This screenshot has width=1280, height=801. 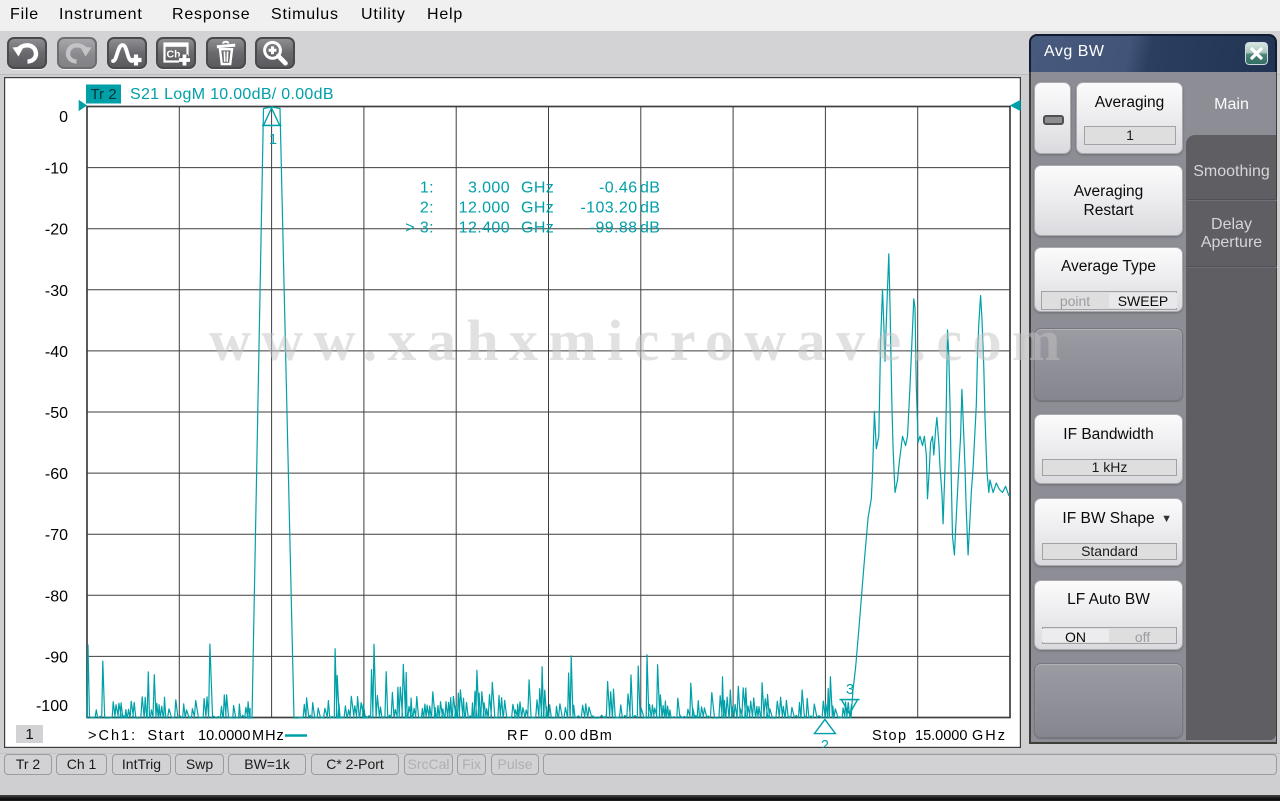 What do you see at coordinates (56, 474) in the screenshot?
I see `svg-text: -60` at bounding box center [56, 474].